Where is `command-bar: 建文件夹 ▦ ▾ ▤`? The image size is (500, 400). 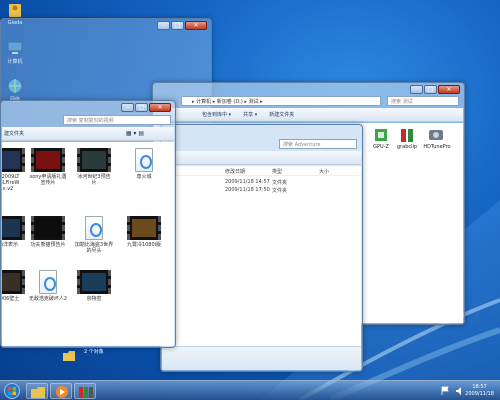
command-bar: 建文件夹 ▦ ▾ ▤ is located at coordinates (88, 134).